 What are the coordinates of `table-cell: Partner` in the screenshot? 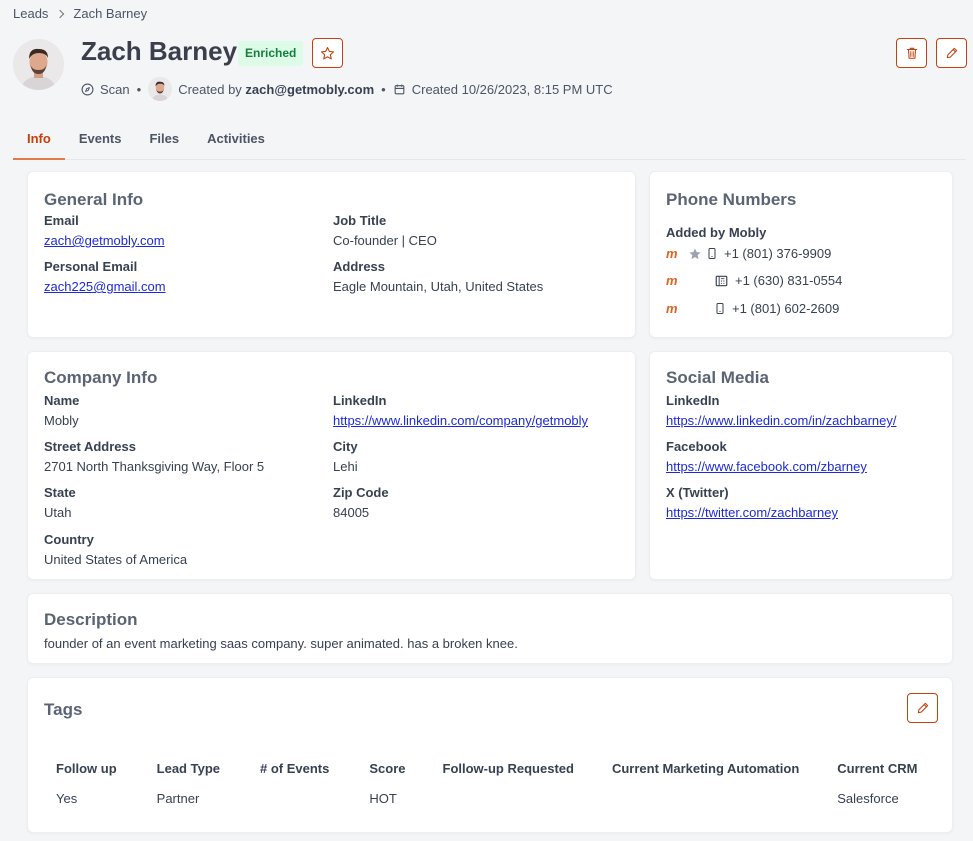 It's located at (178, 798).